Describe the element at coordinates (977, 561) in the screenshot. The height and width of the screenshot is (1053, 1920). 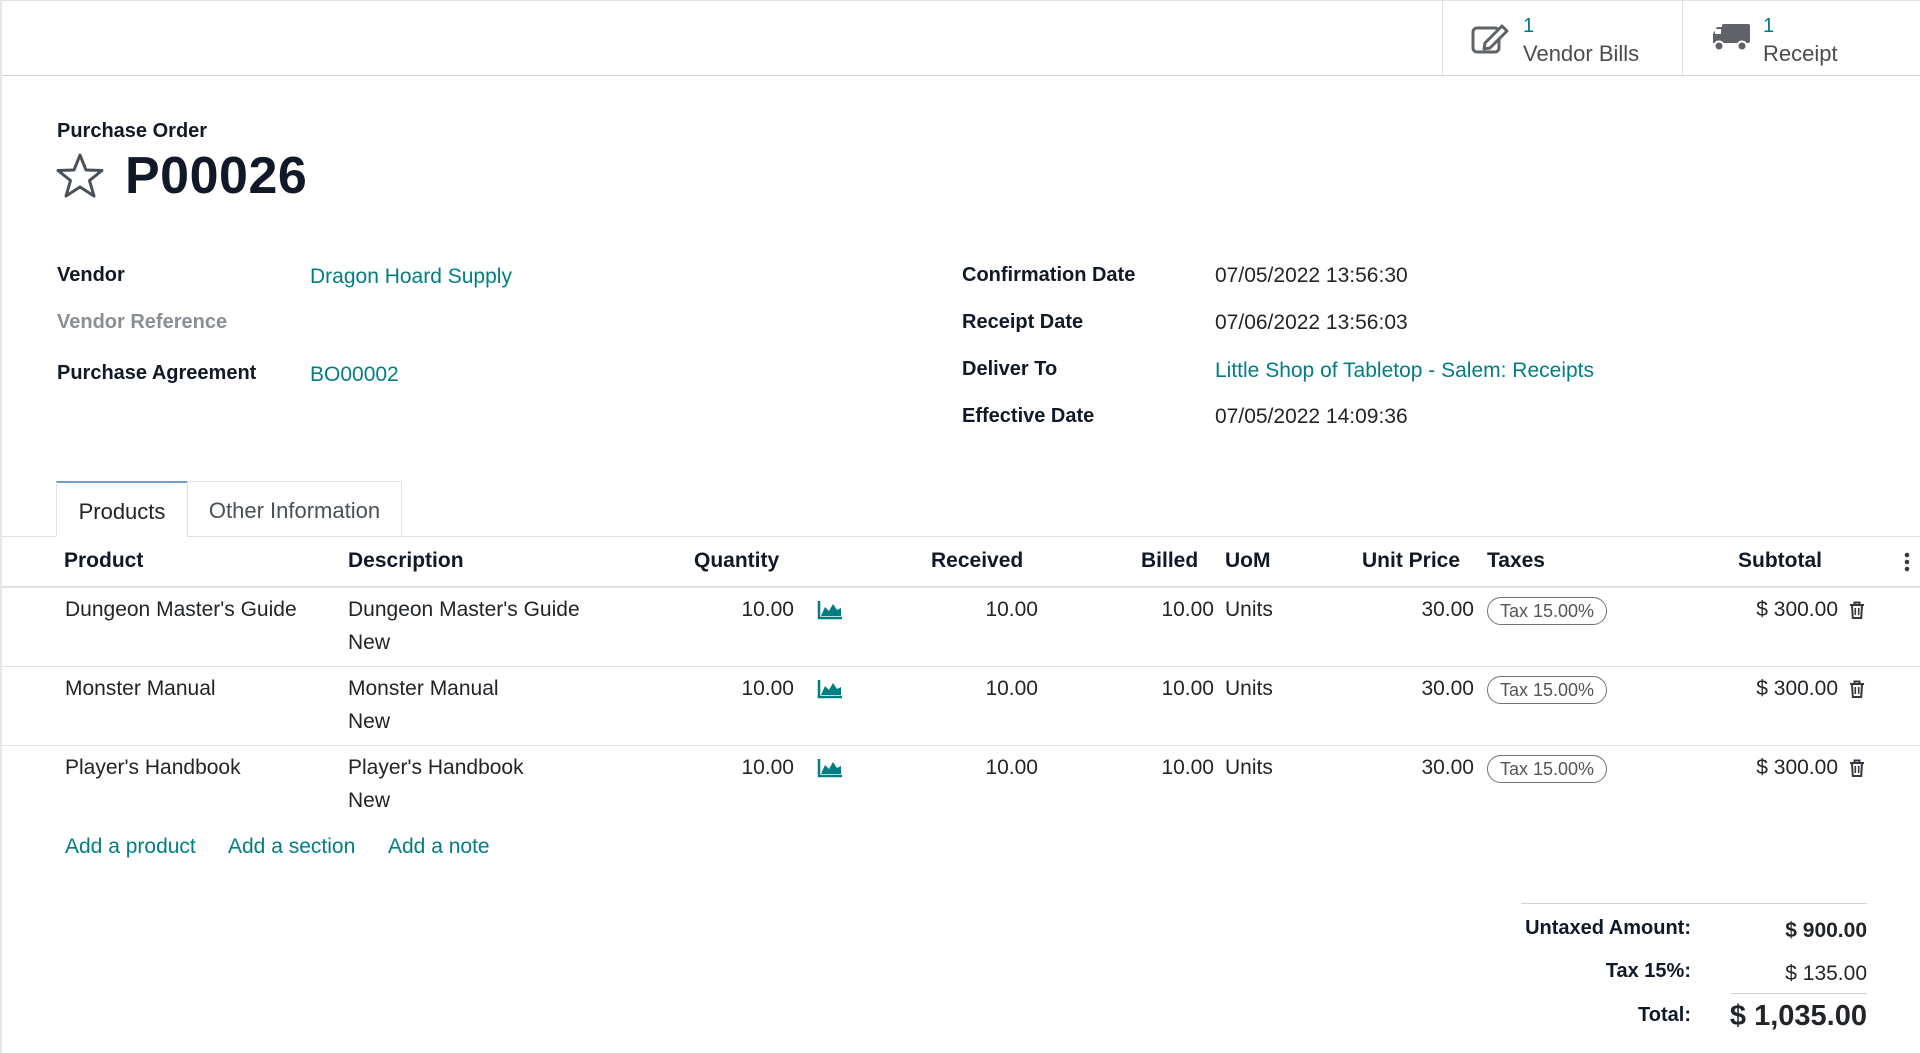
I see `column-header-received: Received` at that location.